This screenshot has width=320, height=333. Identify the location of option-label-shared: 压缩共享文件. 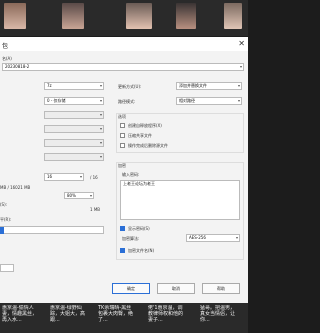
(140, 135).